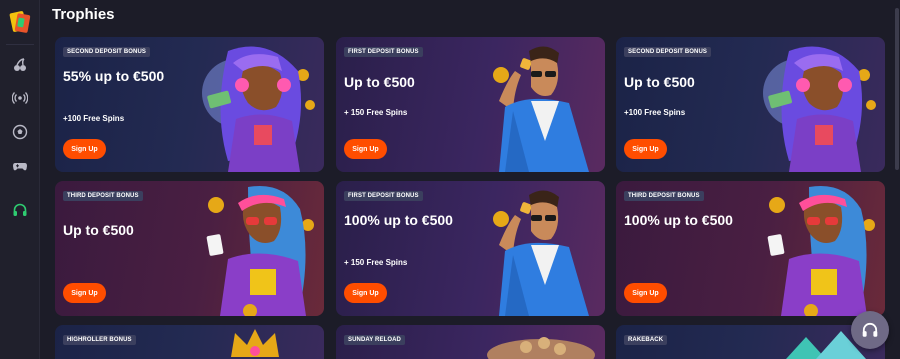 The image size is (900, 359). I want to click on bonus-card: THIRD DEPOSIT BONUS Up to €500 Sign Up, so click(189, 248).